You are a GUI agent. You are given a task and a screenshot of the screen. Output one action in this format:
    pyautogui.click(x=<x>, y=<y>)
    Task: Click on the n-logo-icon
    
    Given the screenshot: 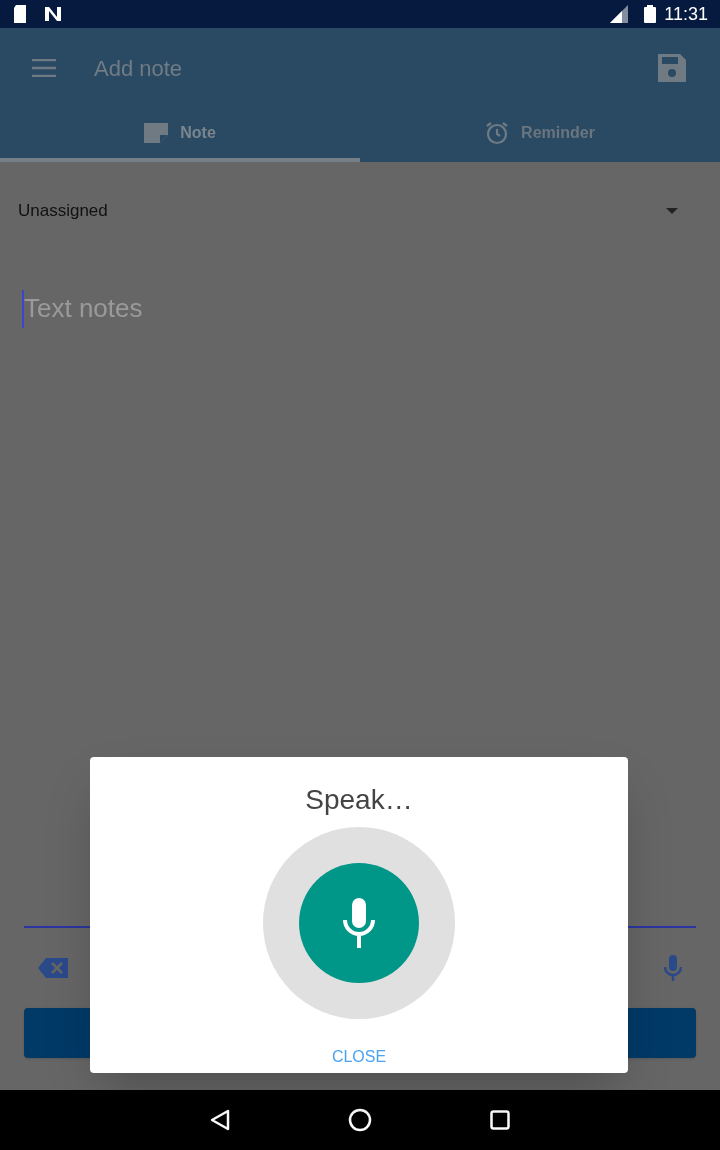 What is the action you would take?
    pyautogui.click(x=53, y=14)
    